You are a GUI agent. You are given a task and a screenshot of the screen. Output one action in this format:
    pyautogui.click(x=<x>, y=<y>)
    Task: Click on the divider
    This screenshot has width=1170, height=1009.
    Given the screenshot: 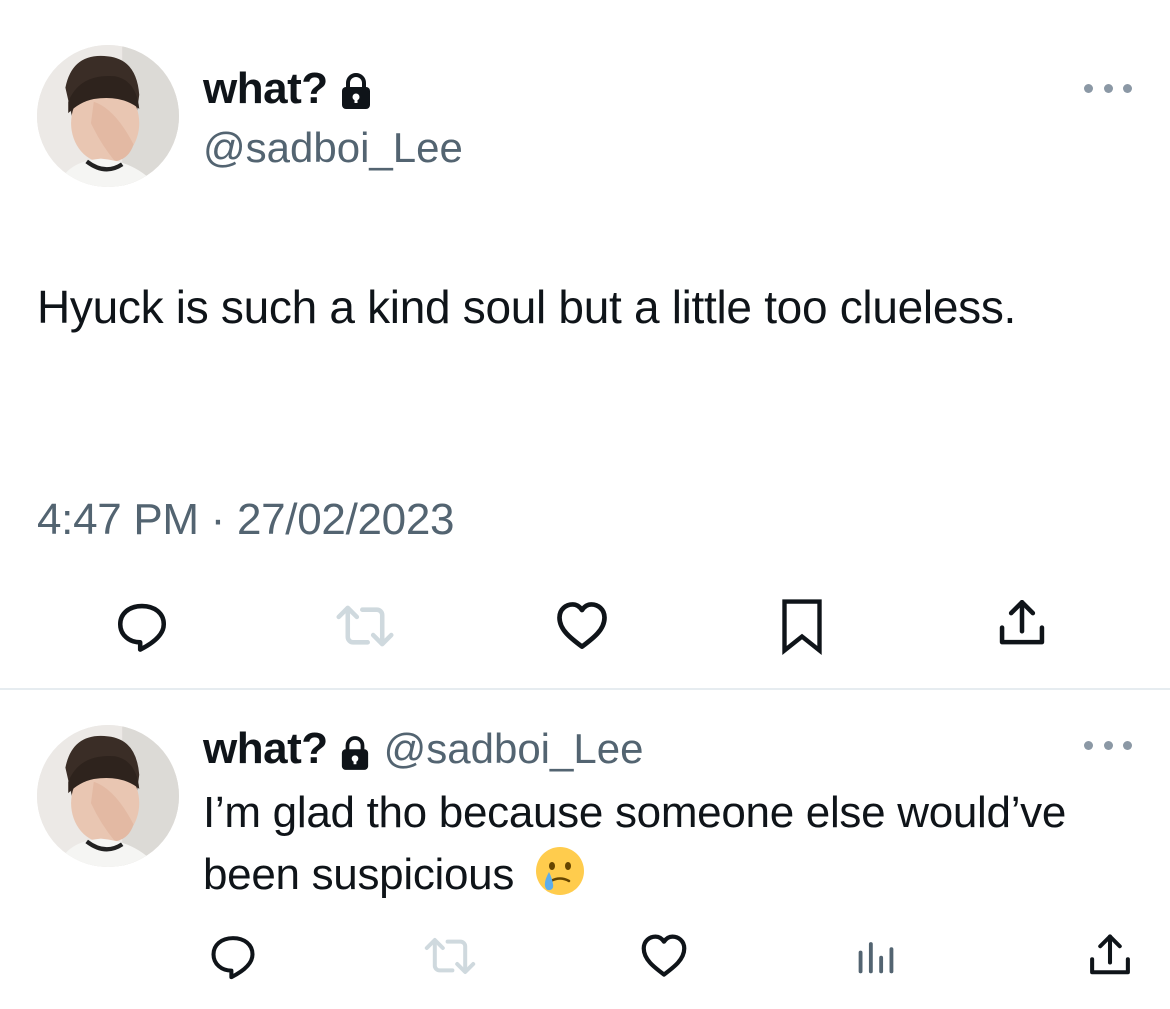 What is the action you would take?
    pyautogui.click(x=585, y=689)
    